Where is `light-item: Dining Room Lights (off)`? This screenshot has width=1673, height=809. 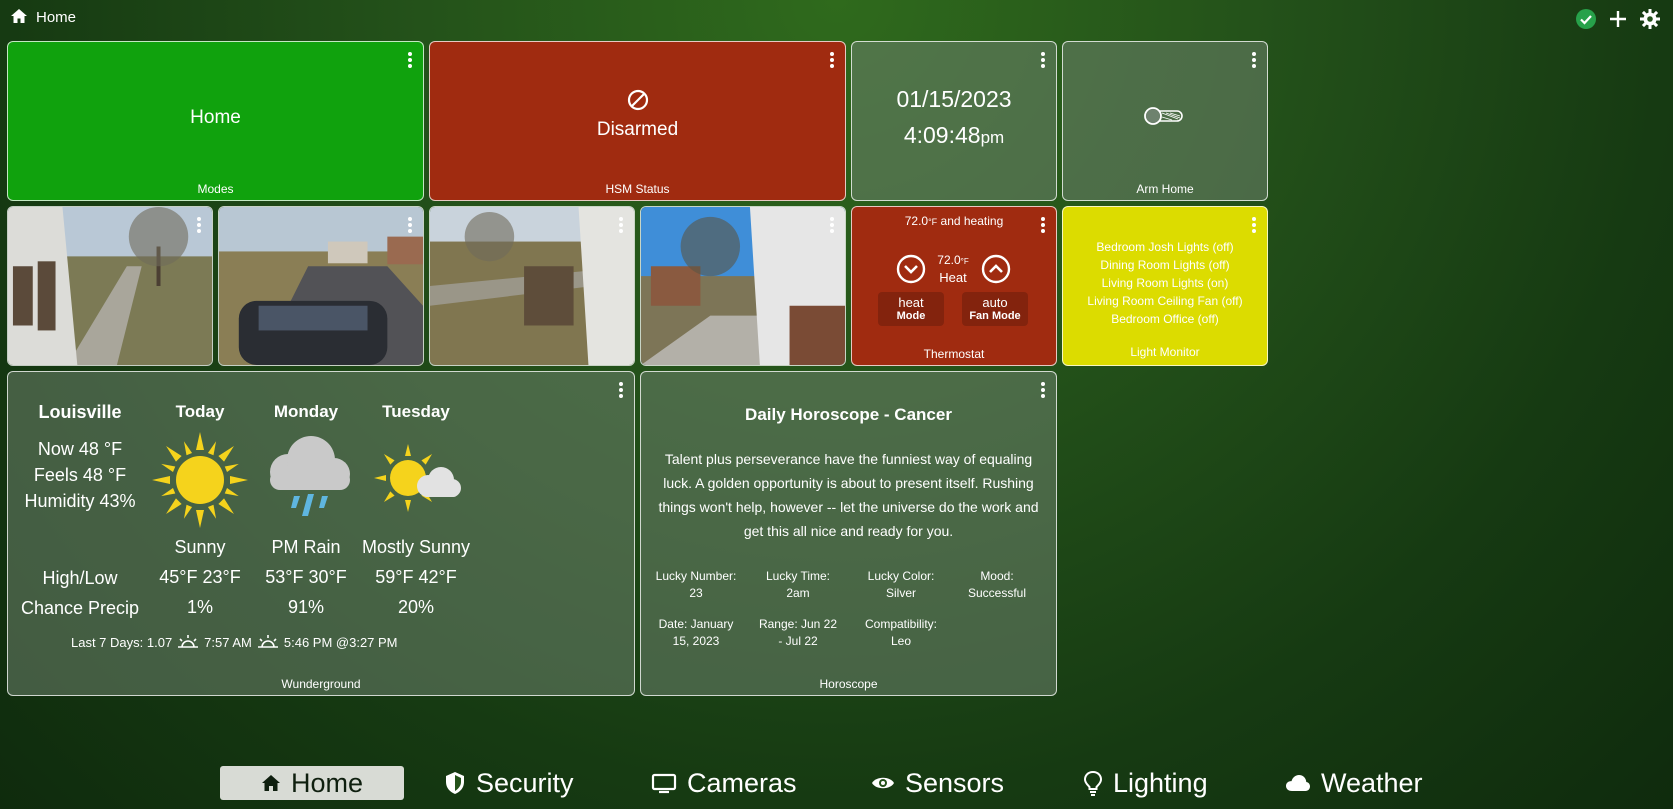
light-item: Dining Room Lights (off) is located at coordinates (1165, 265).